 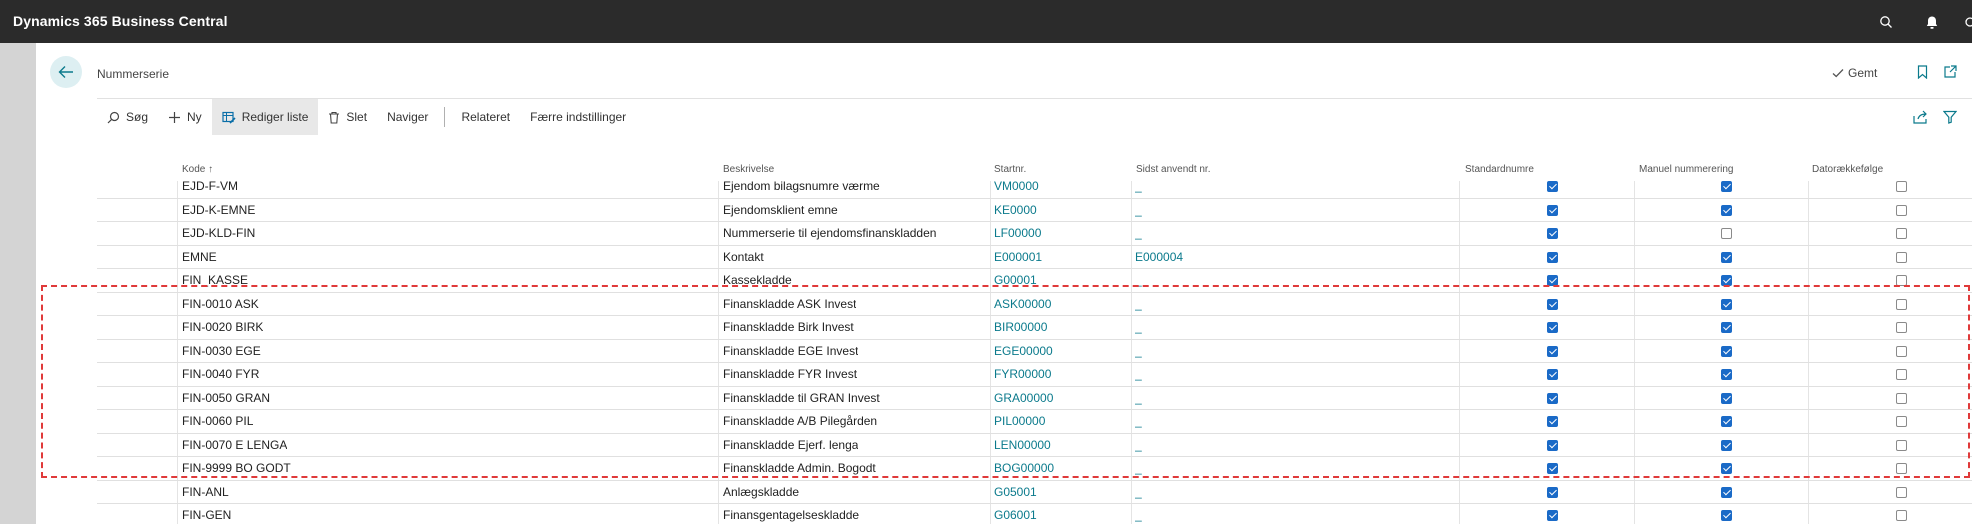 What do you see at coordinates (1023, 352) in the screenshot?
I see `start-no-cell: EGE00000` at bounding box center [1023, 352].